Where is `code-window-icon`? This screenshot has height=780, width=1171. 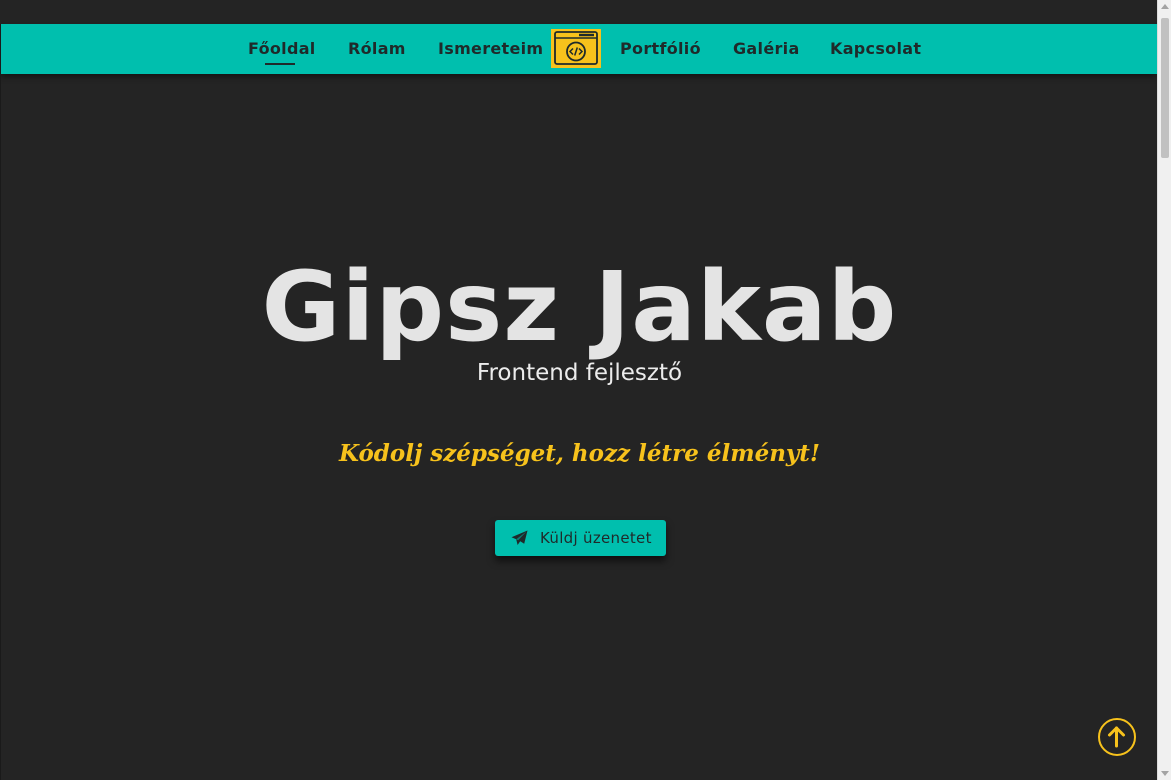
code-window-icon is located at coordinates (576, 48).